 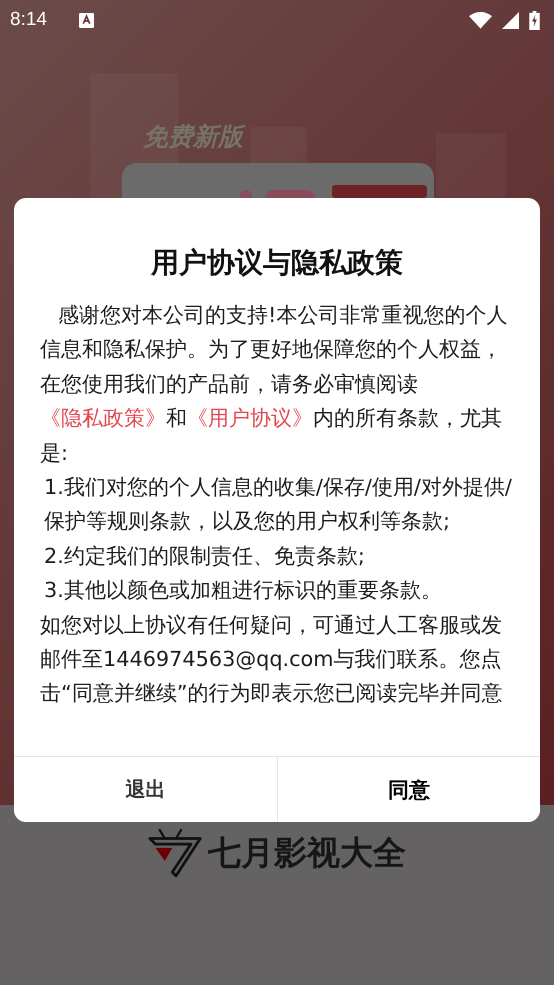 What do you see at coordinates (272, 660) in the screenshot?
I see `paragraph-text: 如您对以上协议有任何疑问，可通过人工客服或发邮件至1446974563@qq.com与我们联系。您点击“同意并继续”的行为即表示您已阅读完毕并同意` at bounding box center [272, 660].